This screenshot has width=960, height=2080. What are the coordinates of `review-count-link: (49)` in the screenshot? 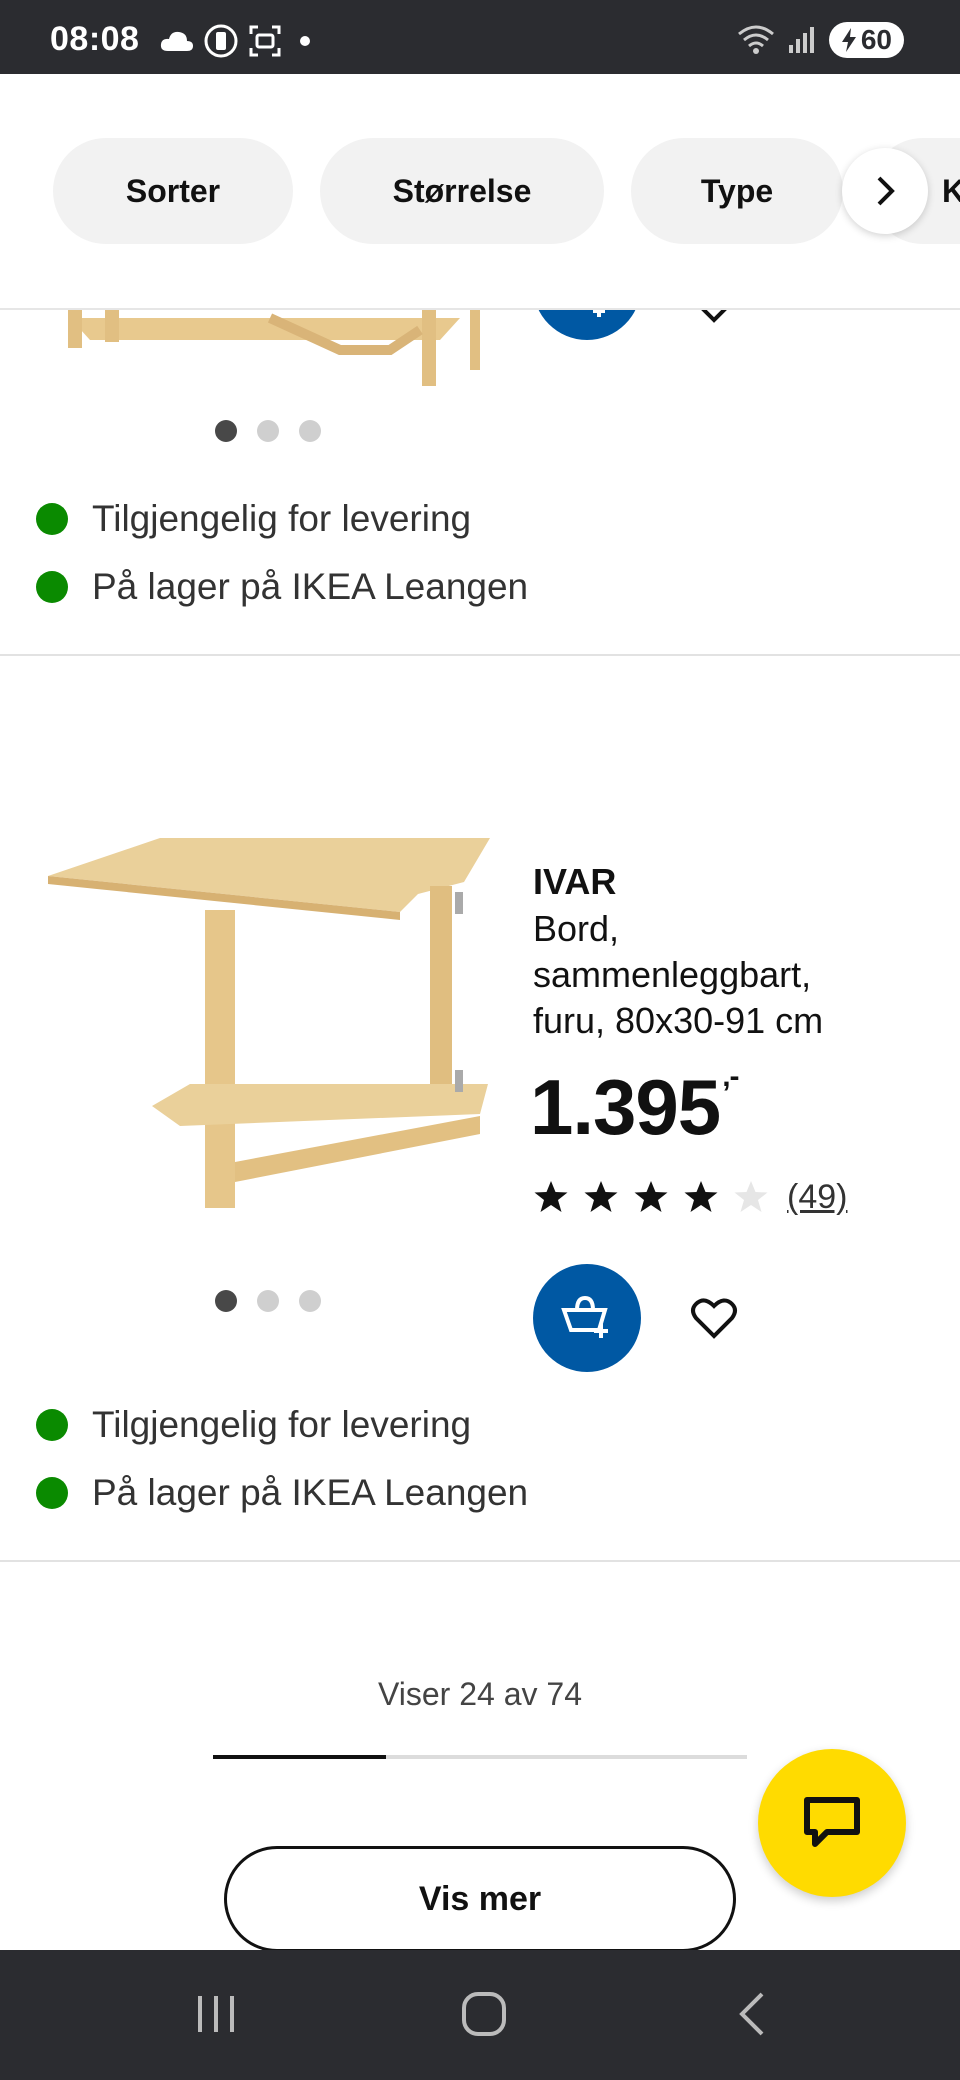 It's located at (817, 1197).